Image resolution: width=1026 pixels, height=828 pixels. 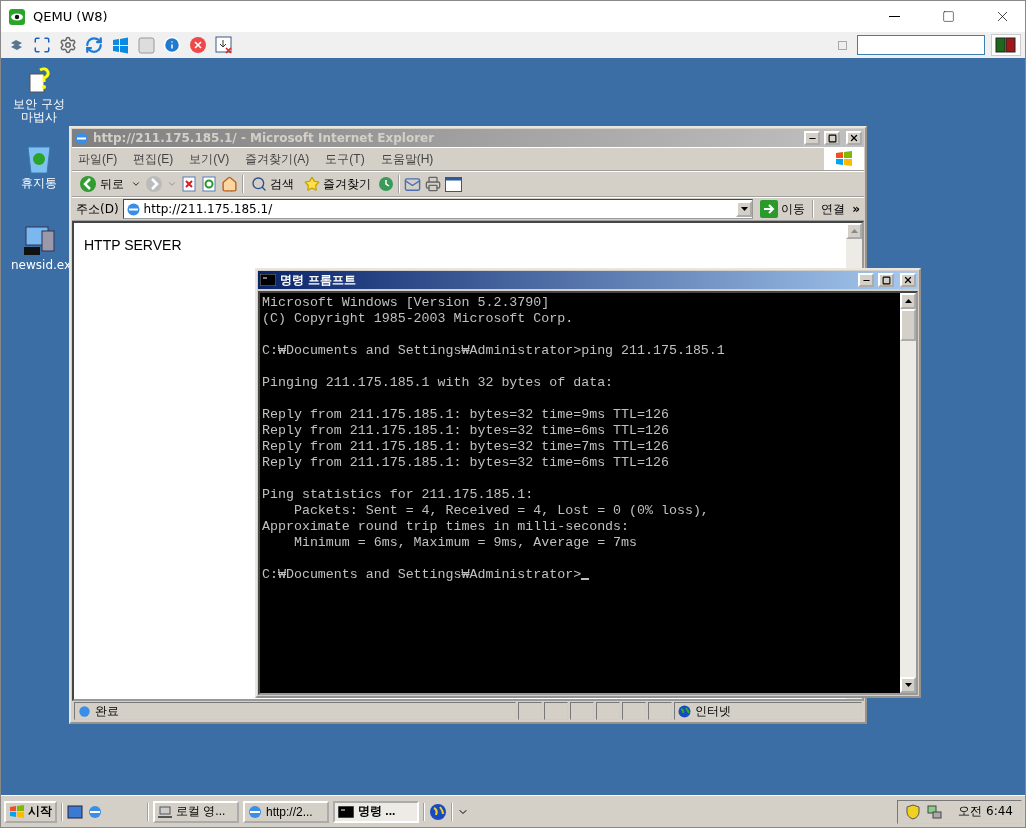 What do you see at coordinates (75, 811) in the screenshot?
I see `desktop-icon` at bounding box center [75, 811].